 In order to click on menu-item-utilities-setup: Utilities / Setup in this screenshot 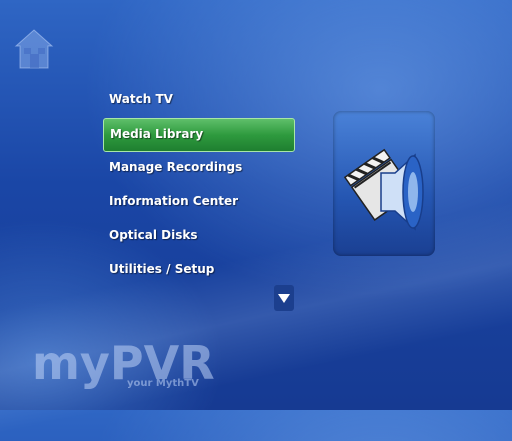, I will do `click(199, 271)`.